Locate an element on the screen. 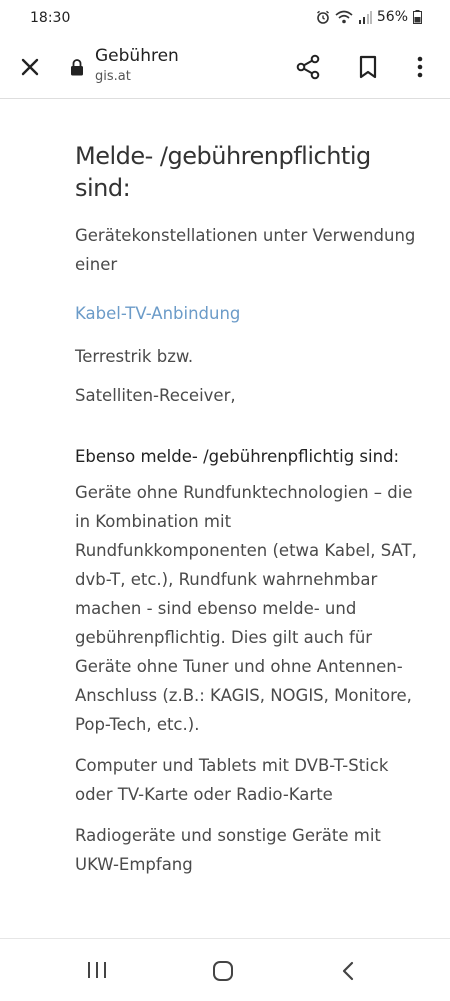 This screenshot has width=450, height=1001. share-icon is located at coordinates (308, 67).